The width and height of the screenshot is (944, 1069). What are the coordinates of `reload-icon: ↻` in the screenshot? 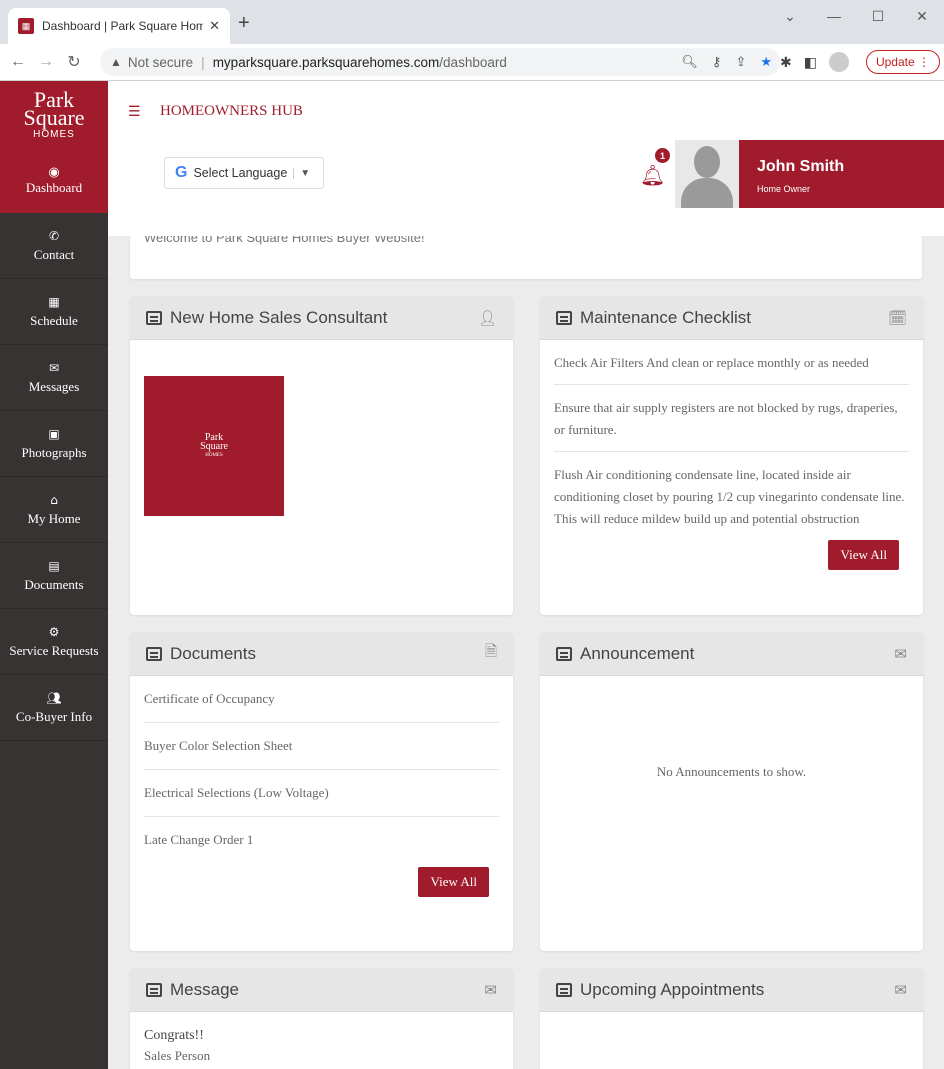 It's located at (74, 62).